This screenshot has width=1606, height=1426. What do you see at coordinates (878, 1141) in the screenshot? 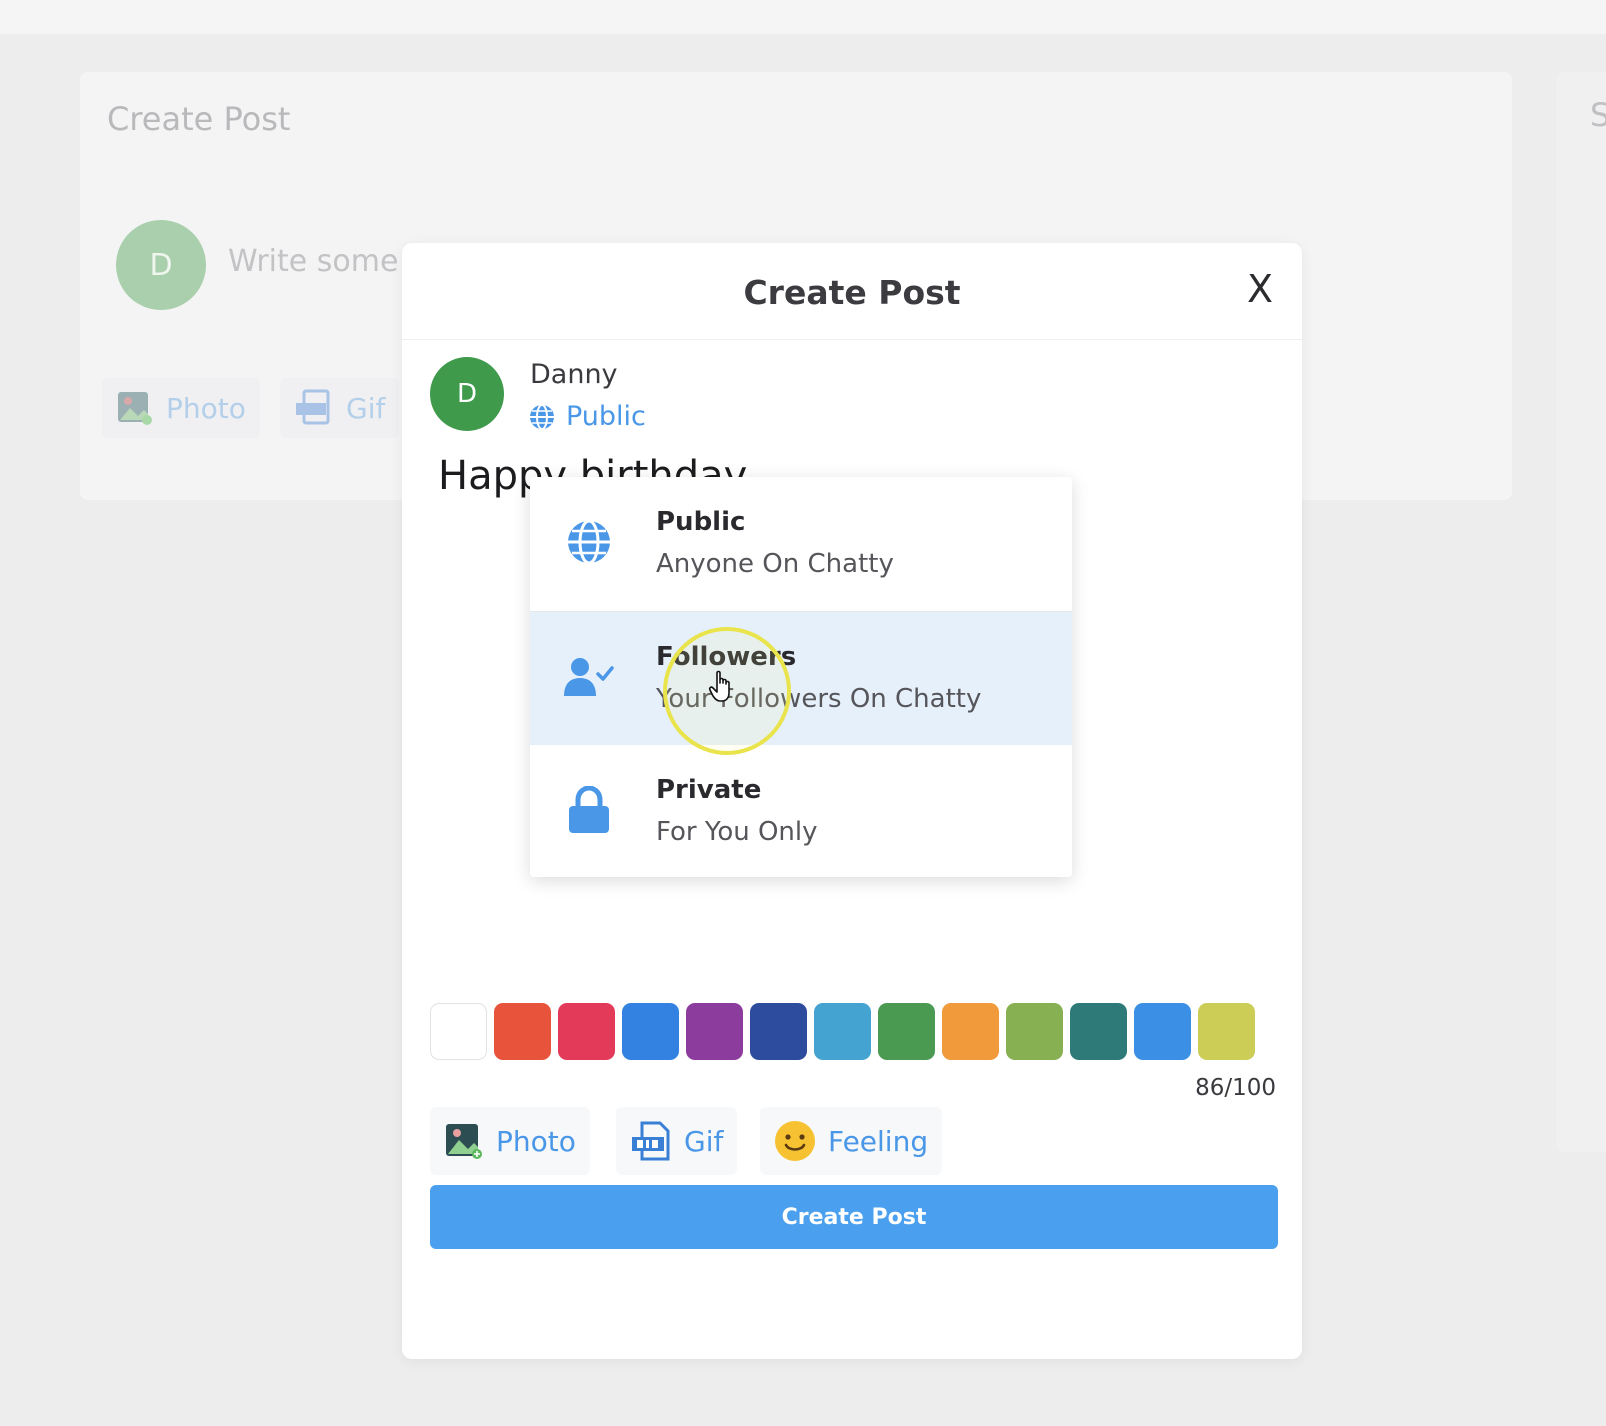
I see `add-feeling-label: Feeling` at bounding box center [878, 1141].